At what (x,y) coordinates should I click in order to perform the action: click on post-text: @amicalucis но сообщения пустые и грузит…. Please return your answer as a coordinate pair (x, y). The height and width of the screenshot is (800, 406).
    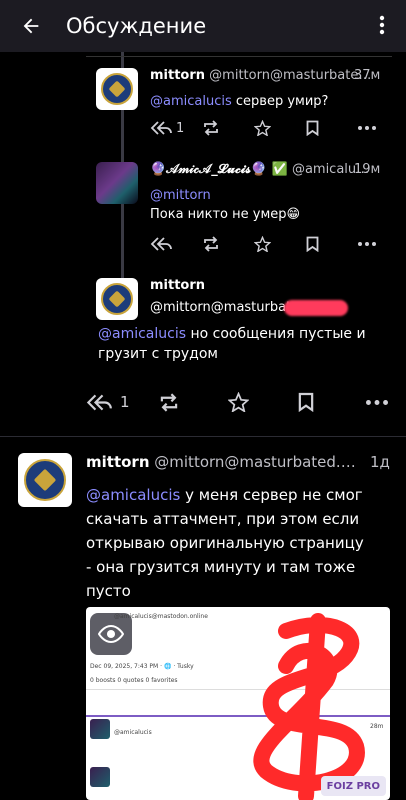
    Looking at the image, I should click on (232, 344).